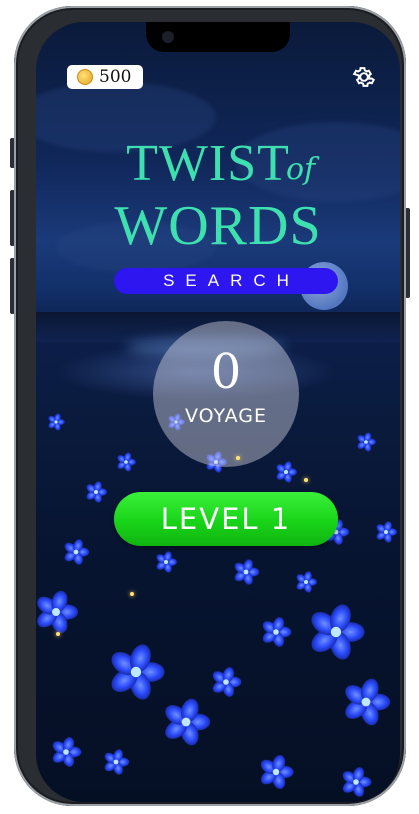 The image size is (419, 814). What do you see at coordinates (115, 77) in the screenshot?
I see `coin-count: 500` at bounding box center [115, 77].